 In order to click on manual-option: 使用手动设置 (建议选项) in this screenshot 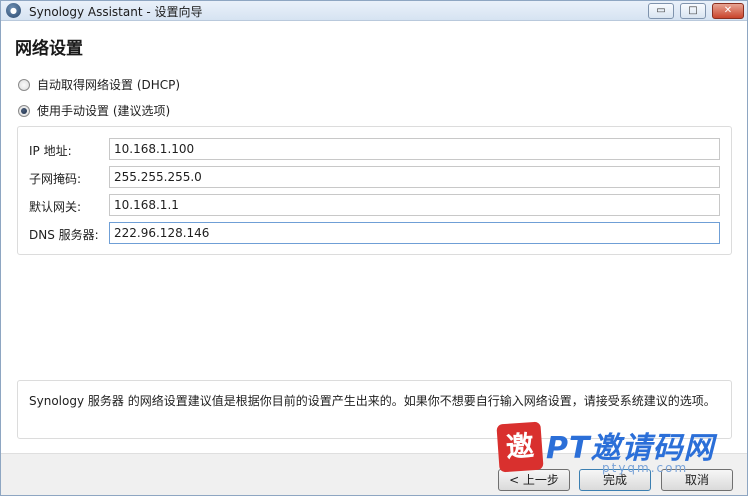, I will do `click(94, 110)`.